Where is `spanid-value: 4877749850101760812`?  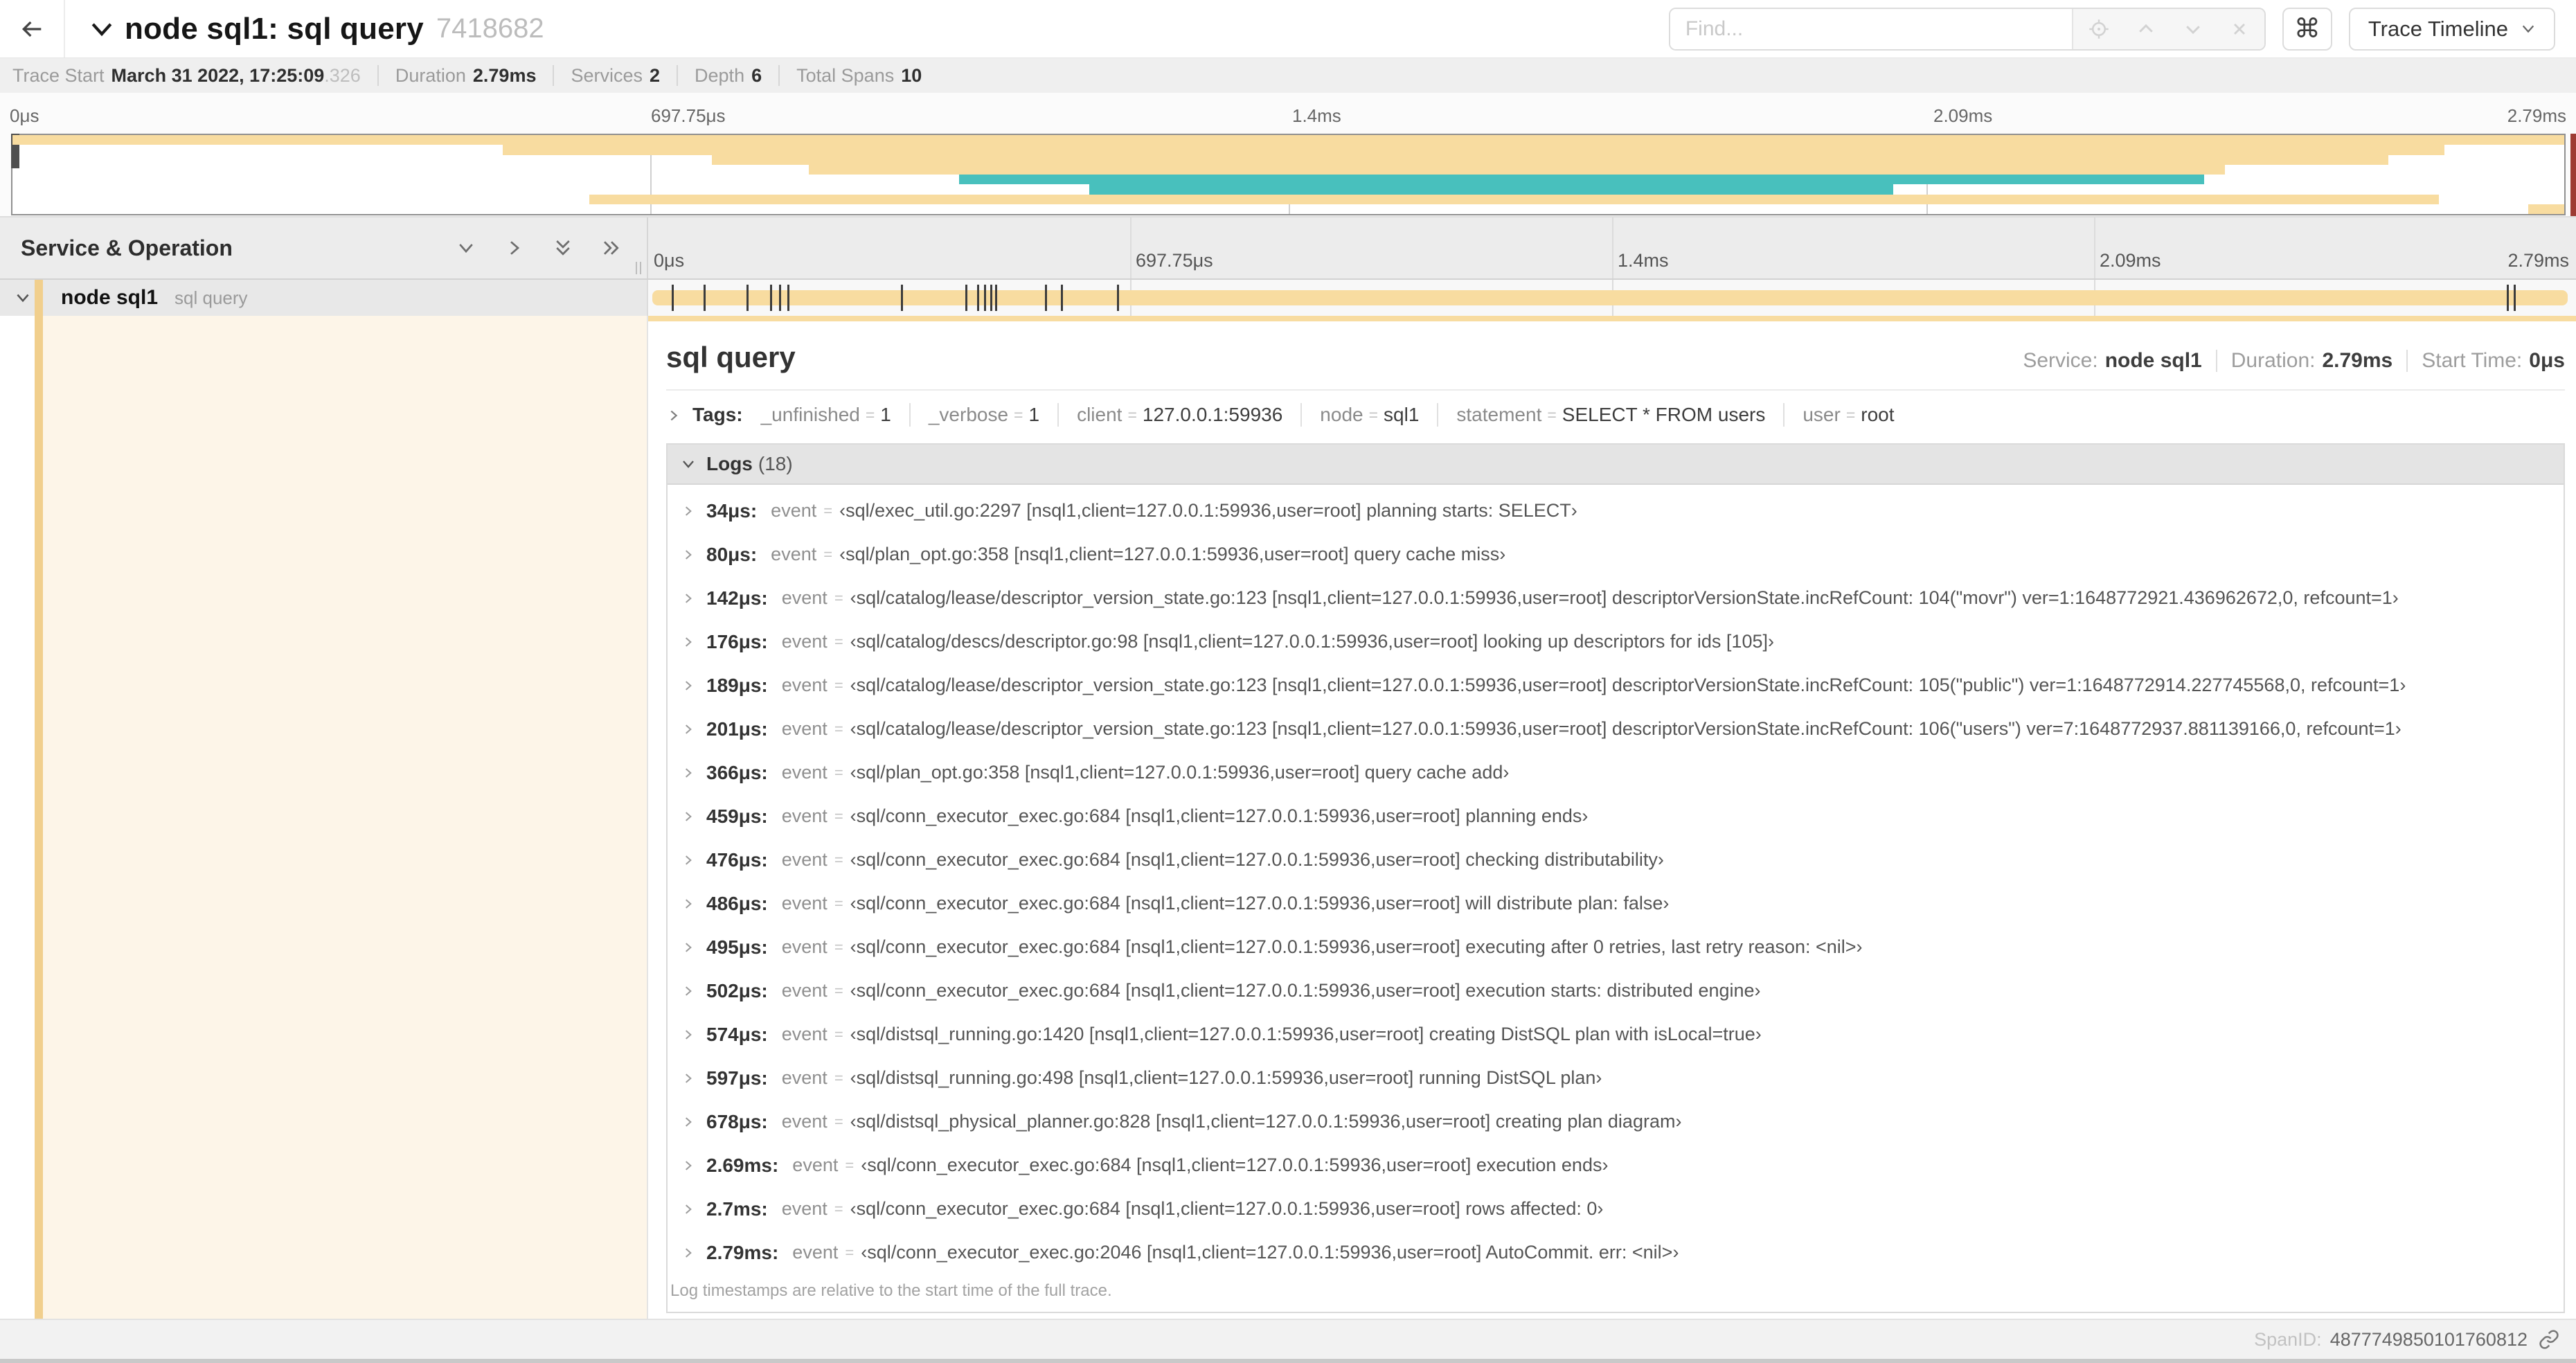
spanid-value: 4877749850101760812 is located at coordinates (2428, 1339).